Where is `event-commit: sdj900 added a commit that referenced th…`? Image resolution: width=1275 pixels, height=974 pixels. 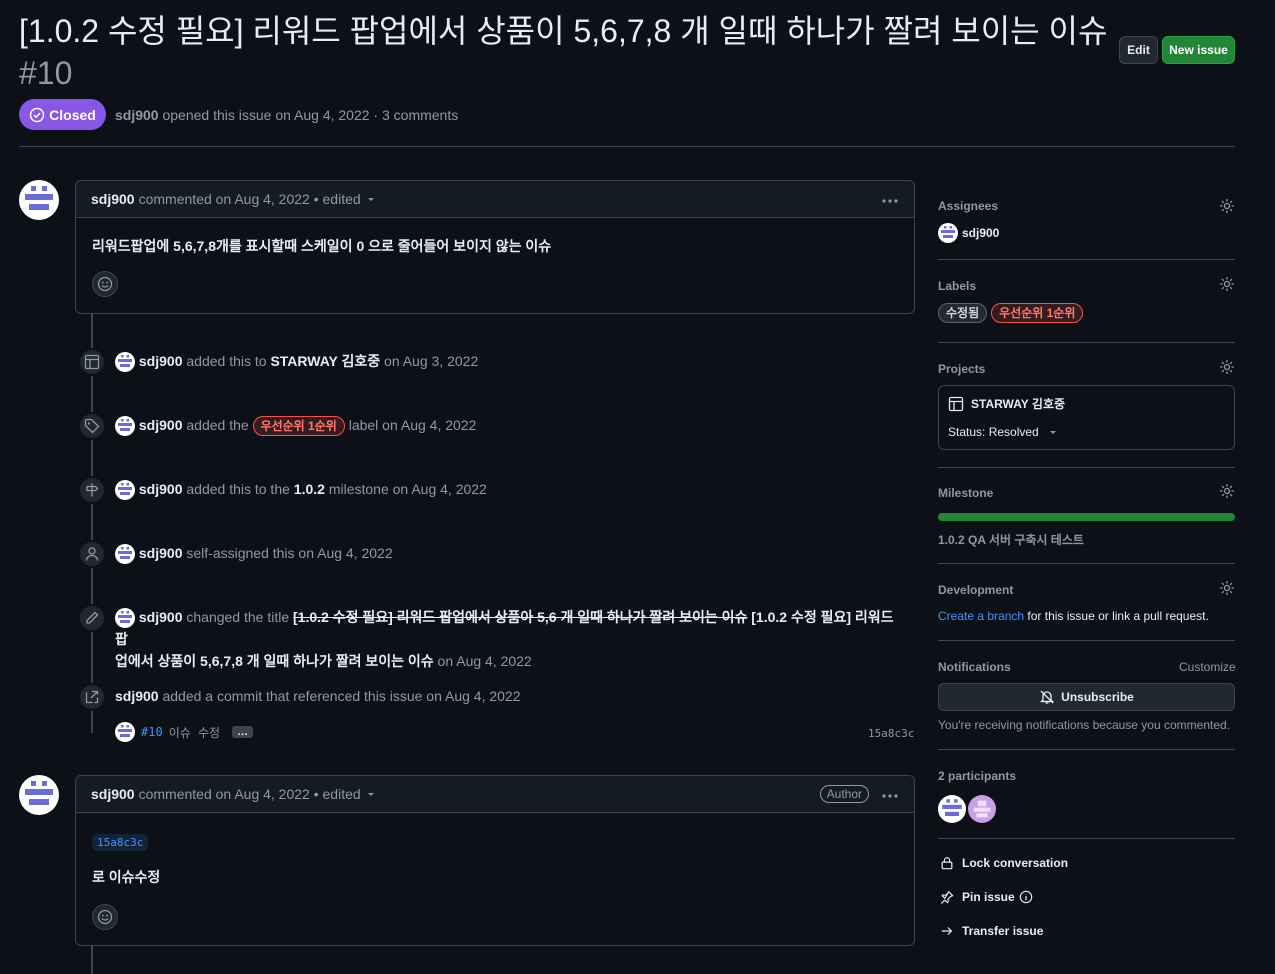
event-commit: sdj900 added a commit that referenced th… is located at coordinates (318, 696).